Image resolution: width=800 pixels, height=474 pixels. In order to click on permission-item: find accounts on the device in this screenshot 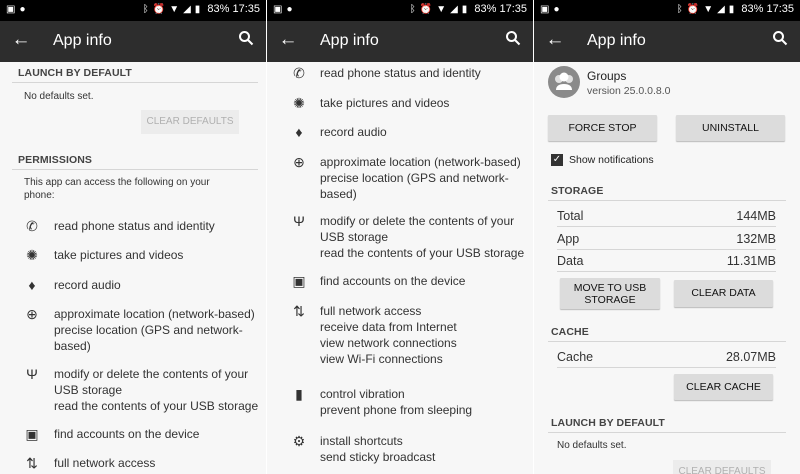, I will do `click(126, 434)`.